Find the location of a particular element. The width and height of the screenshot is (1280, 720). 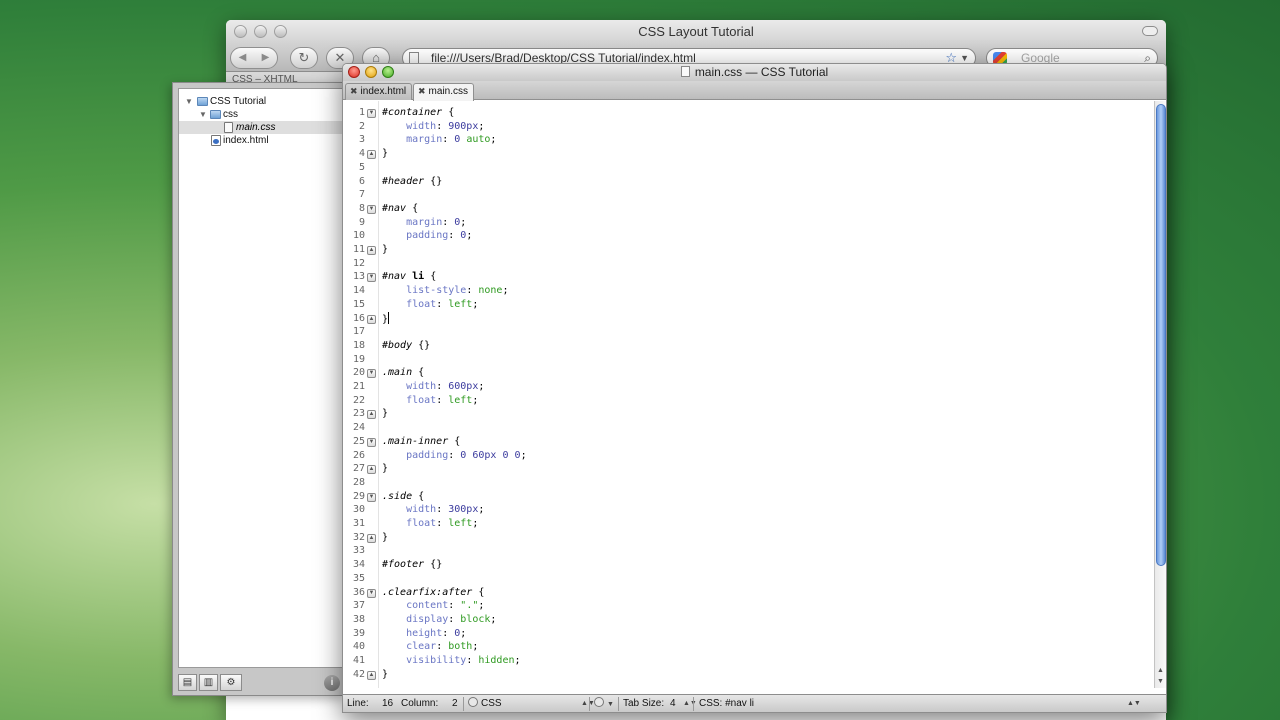

bundle-menu: ▼ is located at coordinates (604, 703).